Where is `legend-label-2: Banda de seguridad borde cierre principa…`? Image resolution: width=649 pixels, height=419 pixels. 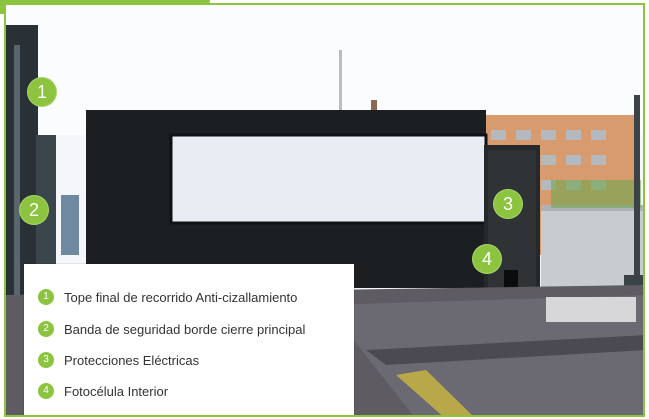 legend-label-2: Banda de seguridad borde cierre principa… is located at coordinates (185, 329).